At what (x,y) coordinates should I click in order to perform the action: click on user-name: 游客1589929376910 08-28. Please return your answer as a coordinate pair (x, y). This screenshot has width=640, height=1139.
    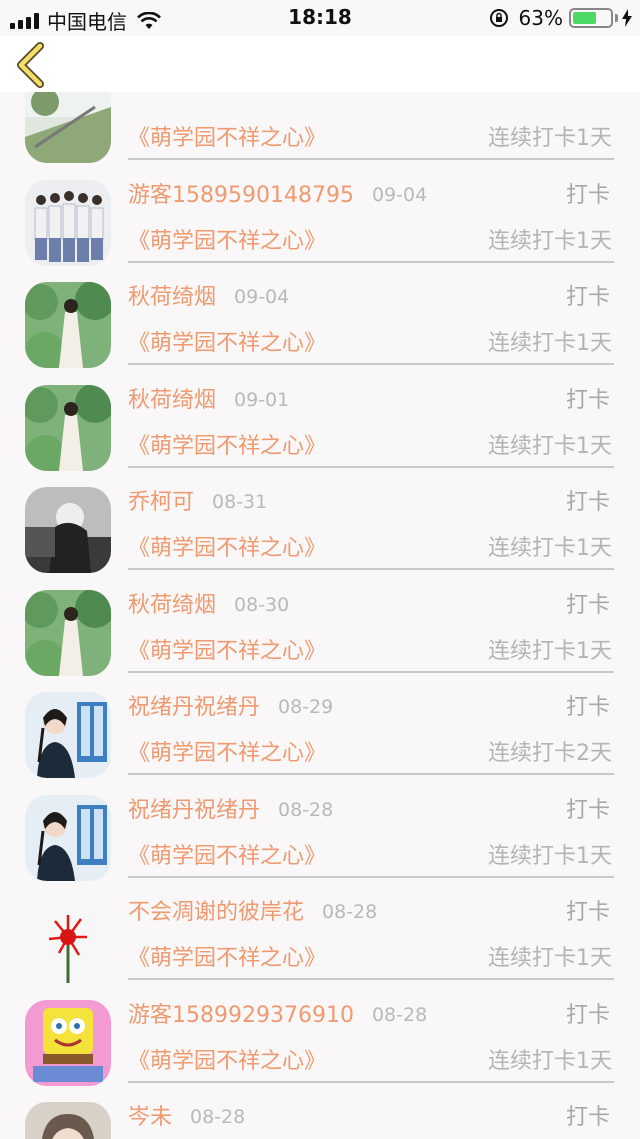
    Looking at the image, I should click on (278, 1015).